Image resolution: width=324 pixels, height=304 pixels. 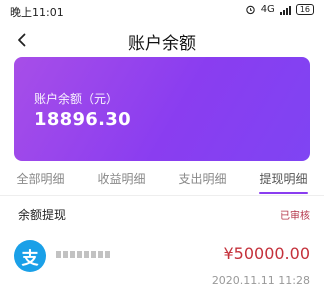 What do you see at coordinates (42, 215) in the screenshot?
I see `section-title: 余额提现` at bounding box center [42, 215].